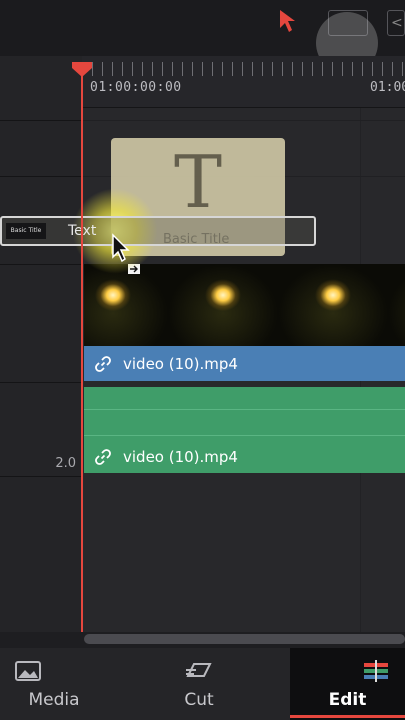  Describe the element at coordinates (243, 82) in the screenshot. I see `timeline-ruler: 01:00:00:00 01:00` at that location.